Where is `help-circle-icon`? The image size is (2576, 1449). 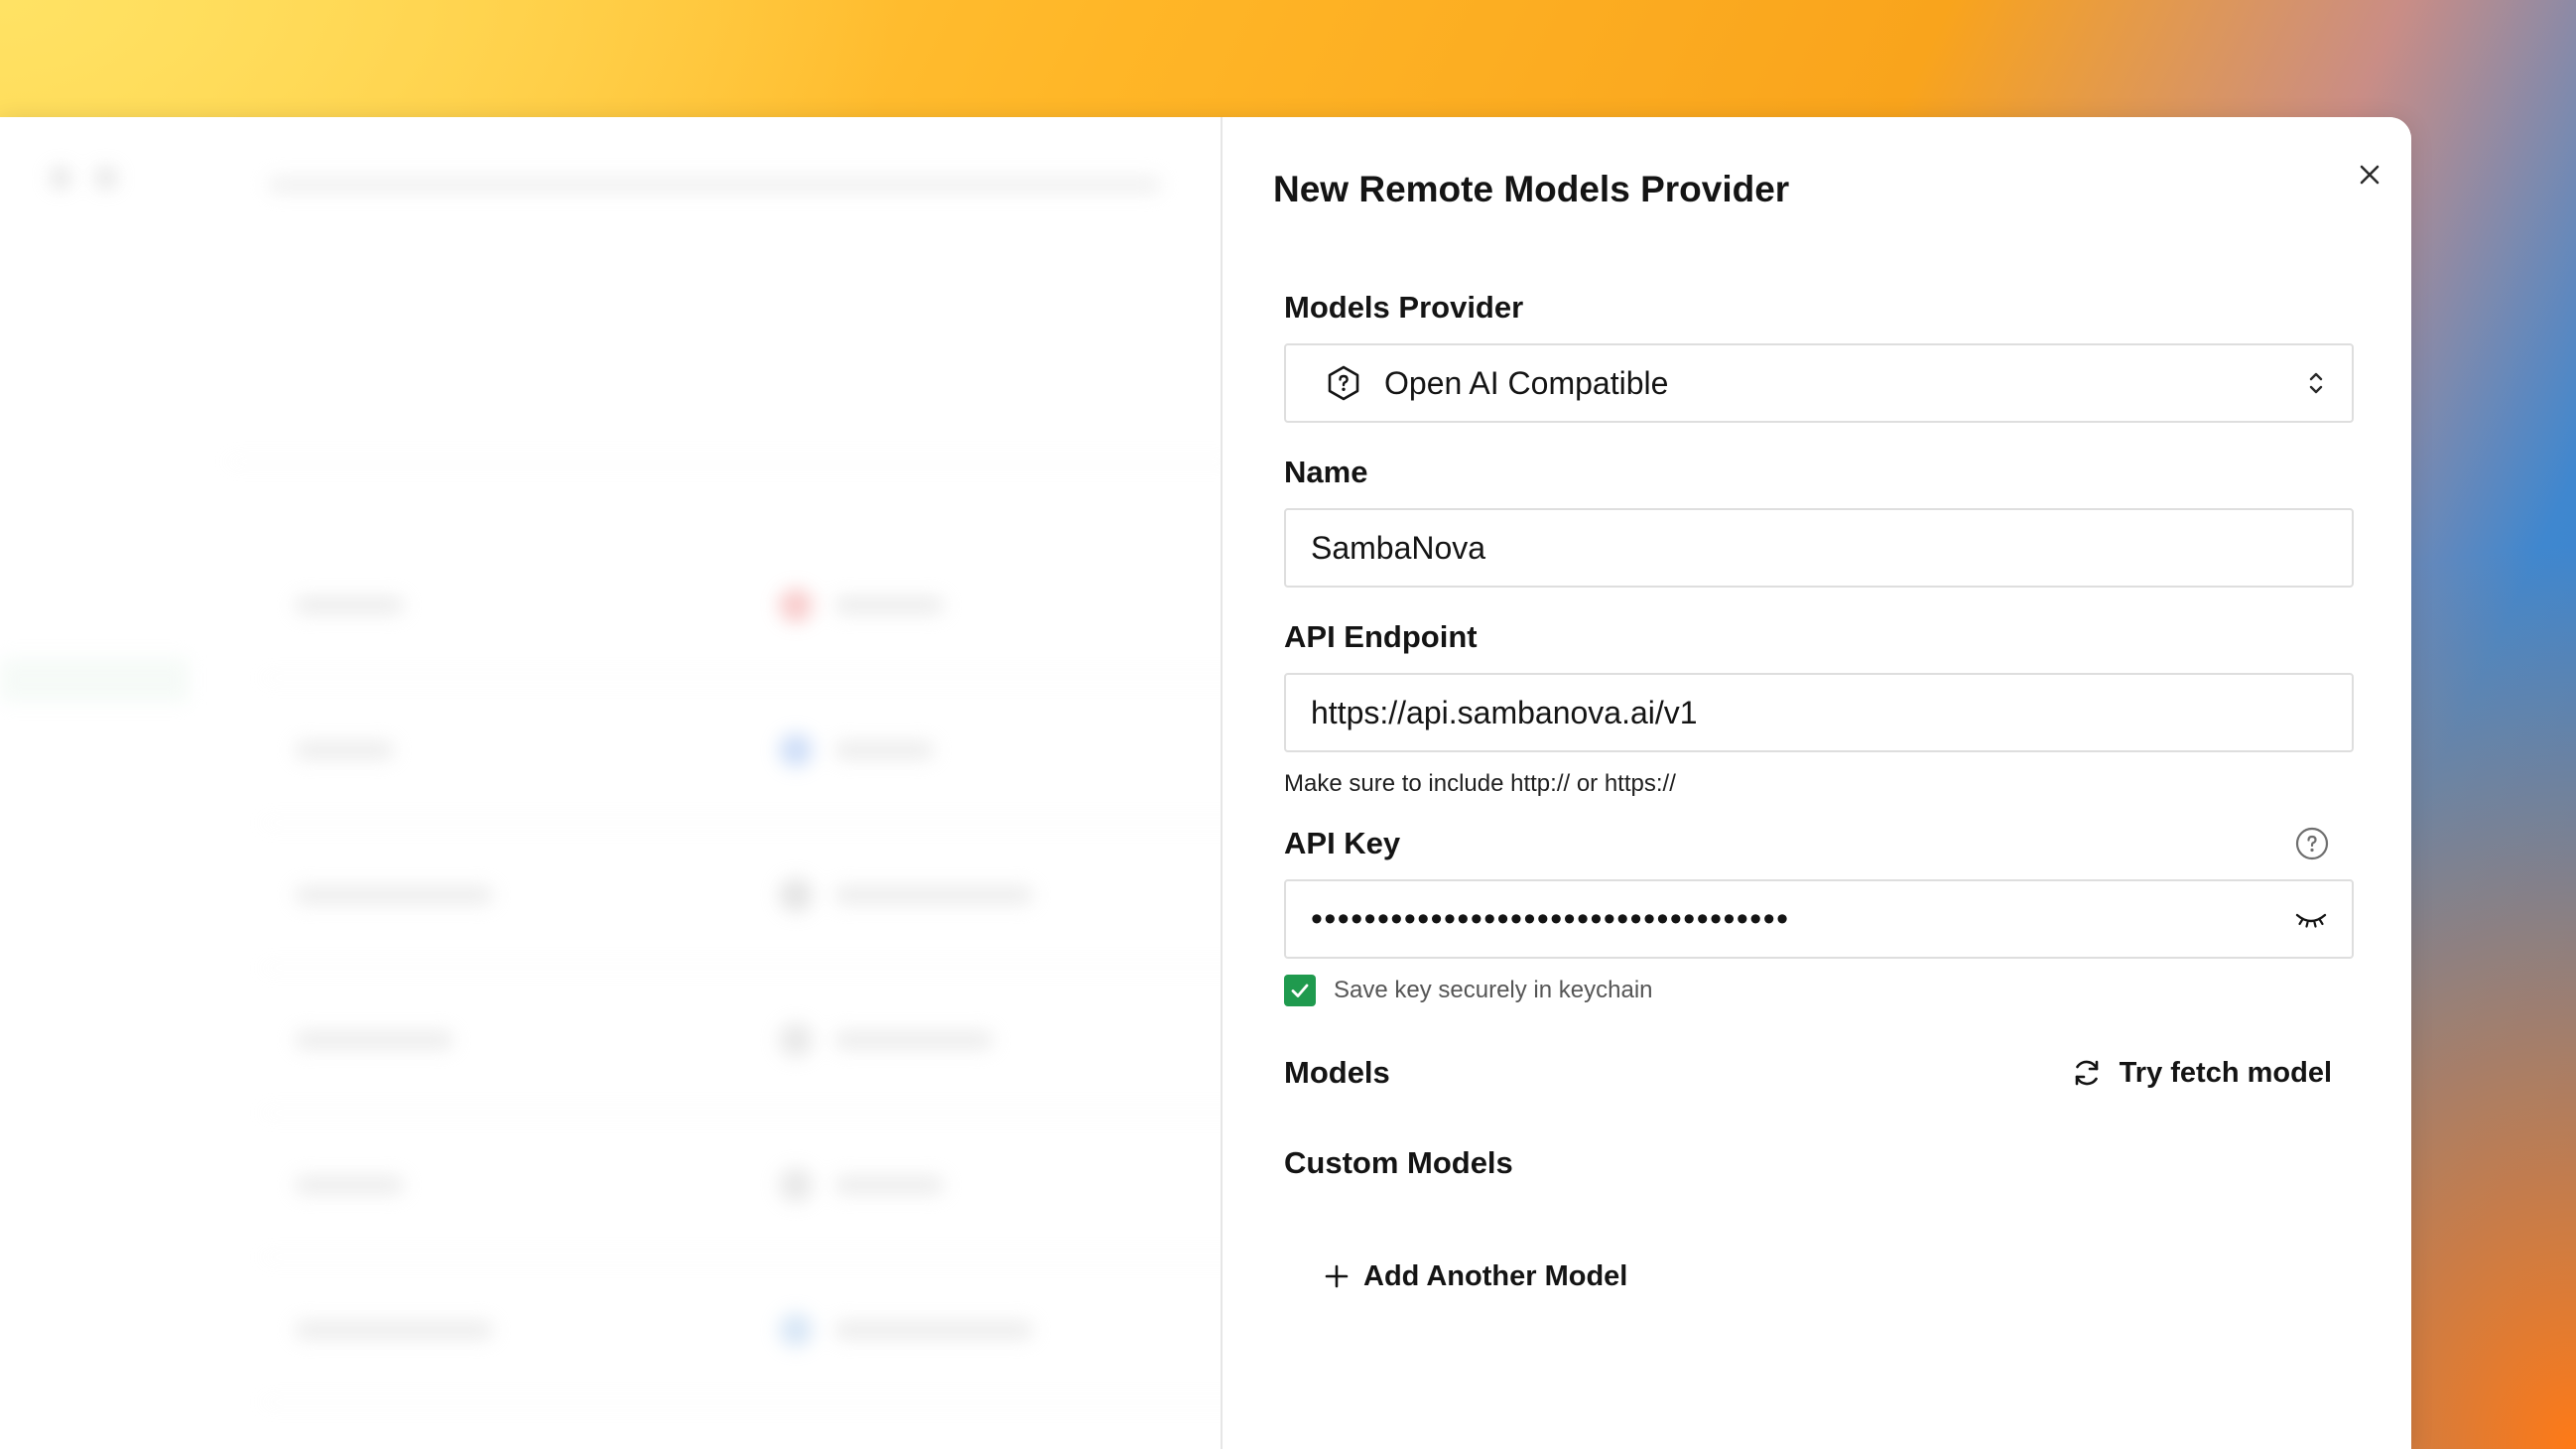
help-circle-icon is located at coordinates (2312, 843).